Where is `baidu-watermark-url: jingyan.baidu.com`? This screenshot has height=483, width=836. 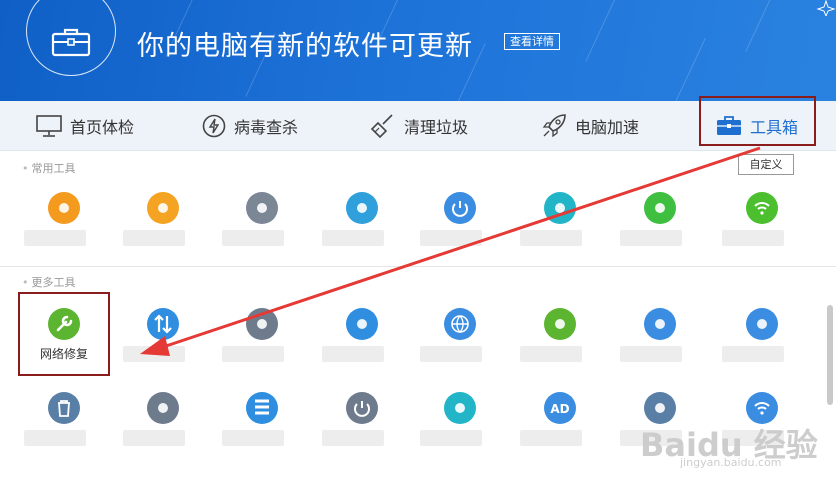 baidu-watermark-url: jingyan.baidu.com is located at coordinates (731, 462).